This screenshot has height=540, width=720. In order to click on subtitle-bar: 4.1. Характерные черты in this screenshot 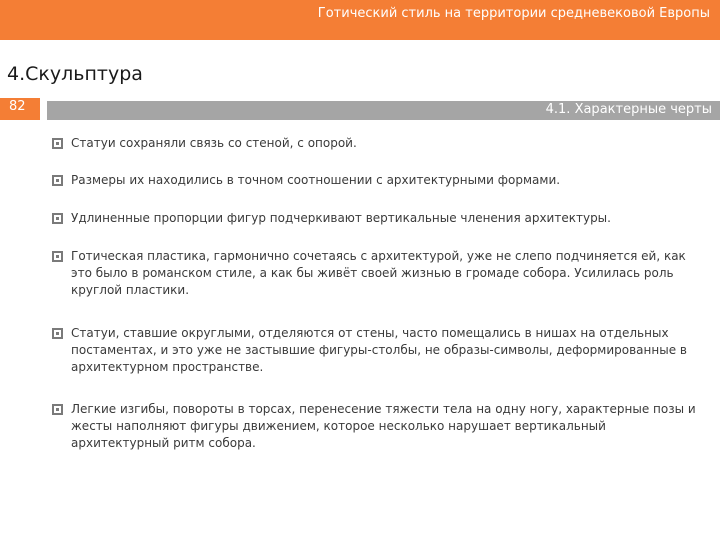, I will do `click(383, 110)`.